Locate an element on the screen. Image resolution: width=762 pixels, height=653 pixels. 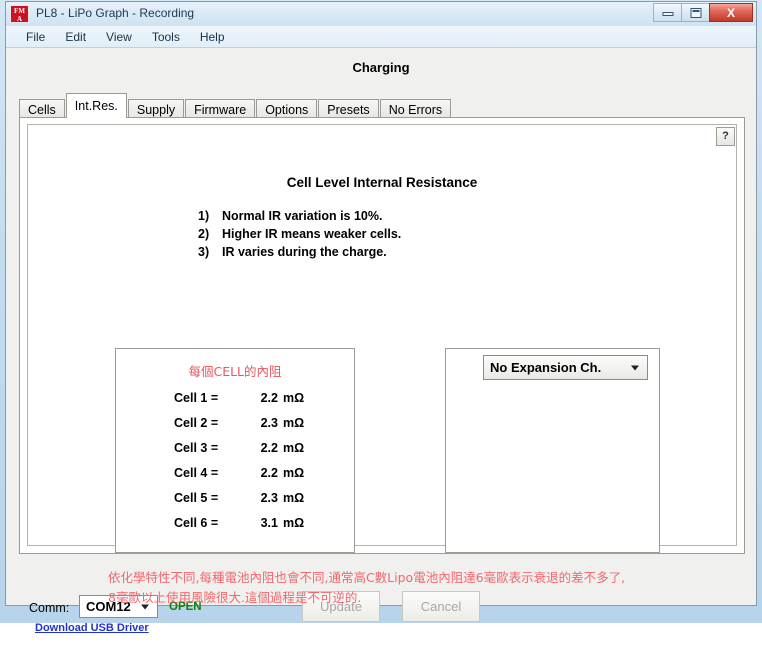
cell-row: Cell 6 = 3.1 mΩ is located at coordinates (264, 523).